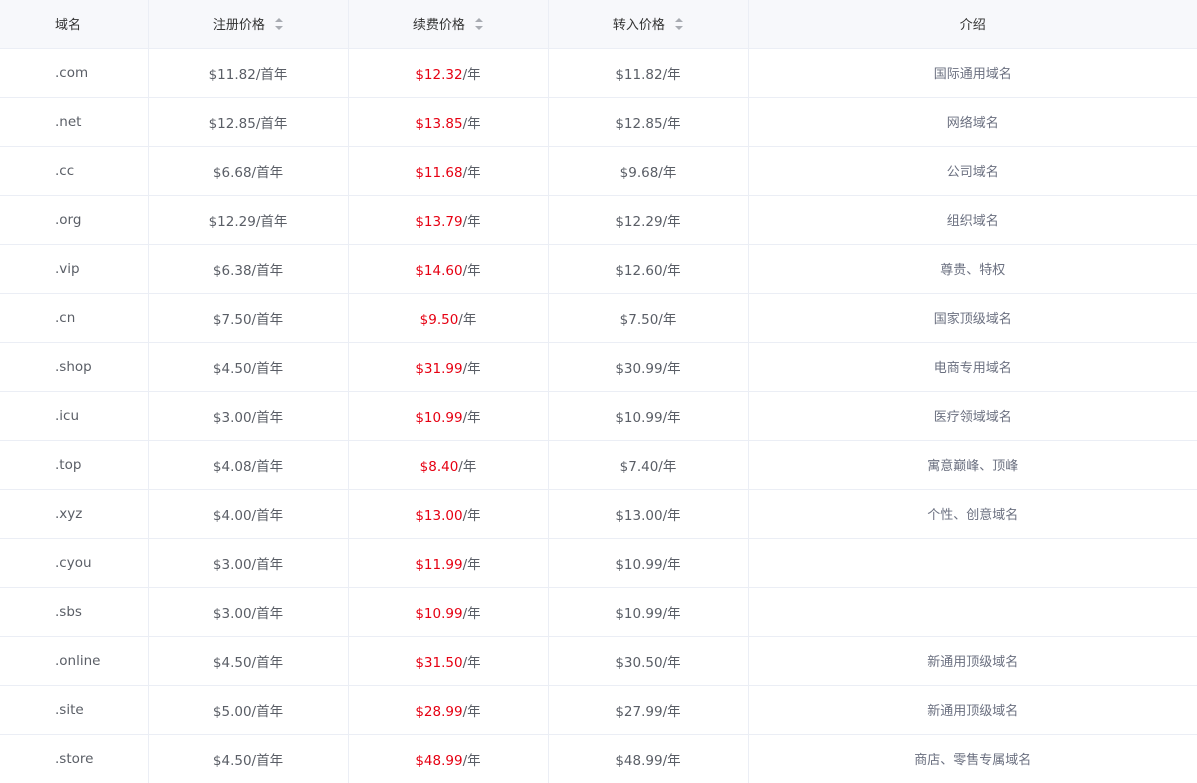  I want to click on cell-transfer-price: $13.00/年, so click(648, 514).